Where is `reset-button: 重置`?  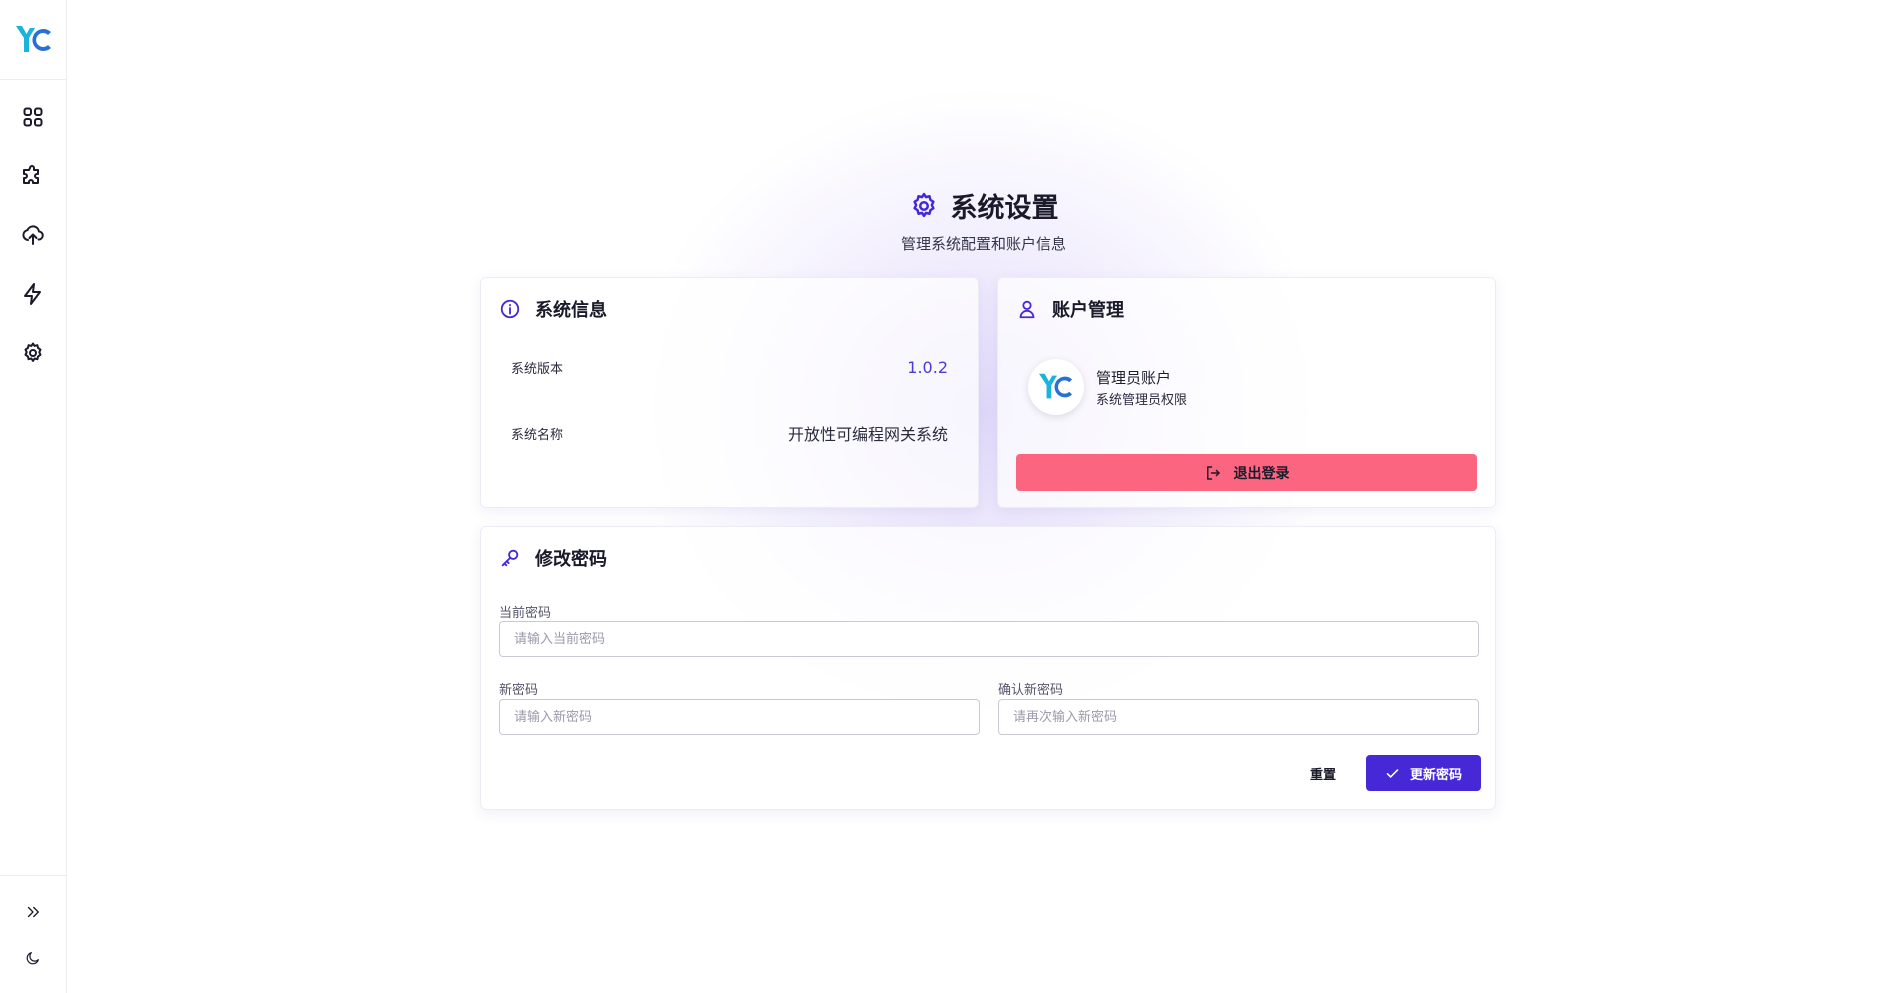
reset-button: 重置 is located at coordinates (1323, 773).